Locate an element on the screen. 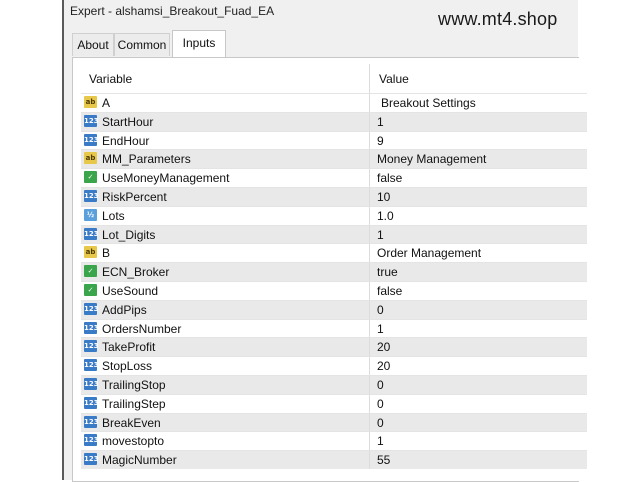 This screenshot has width=640, height=482. variable-name: UseMoneyManagement is located at coordinates (166, 178).